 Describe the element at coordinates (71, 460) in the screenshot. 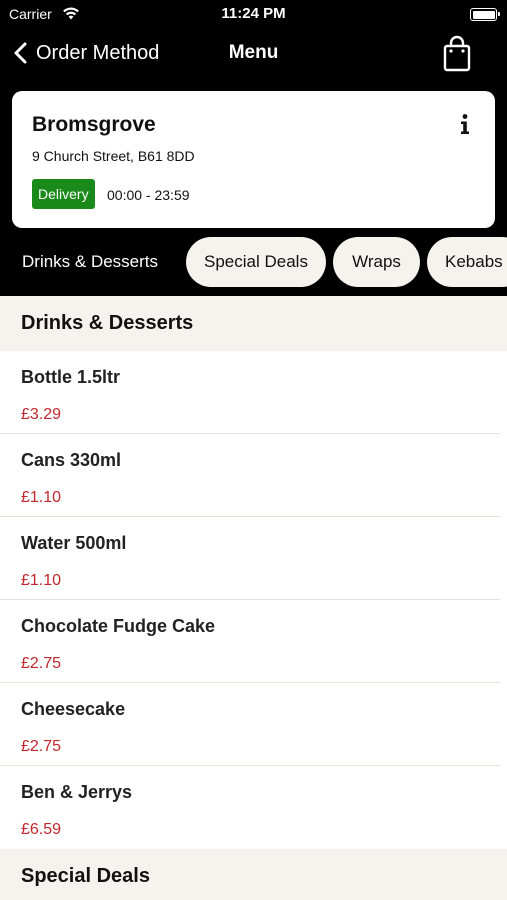

I see `item-name: Cans 330ml` at that location.